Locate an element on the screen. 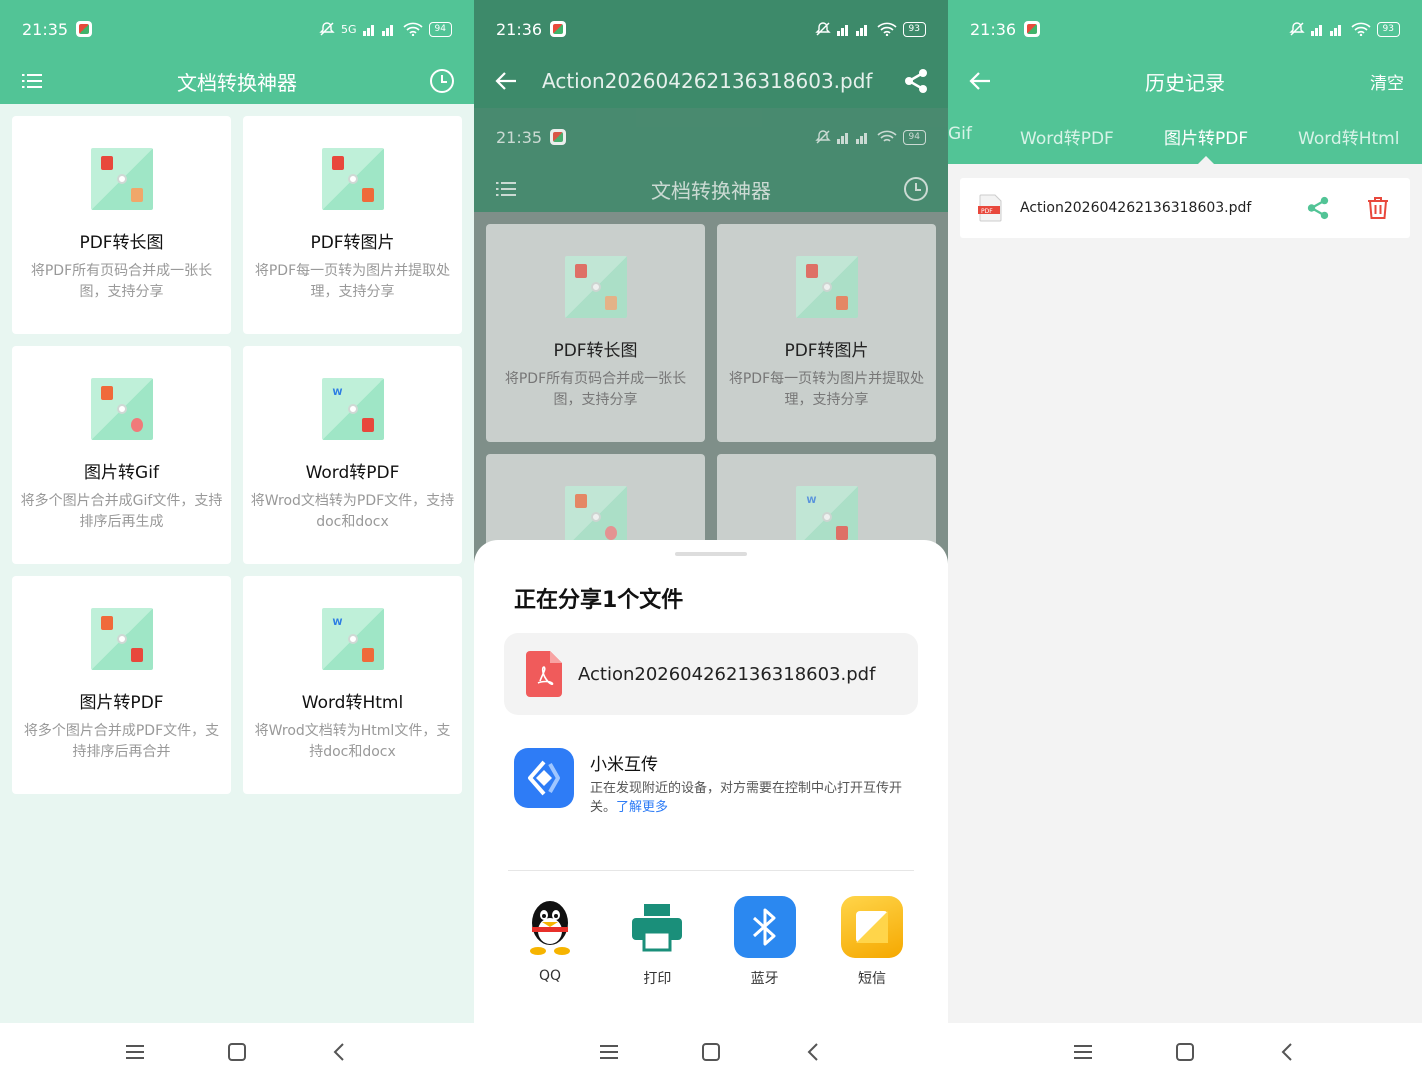  status-icons: 5G 94 is located at coordinates (385, 29).